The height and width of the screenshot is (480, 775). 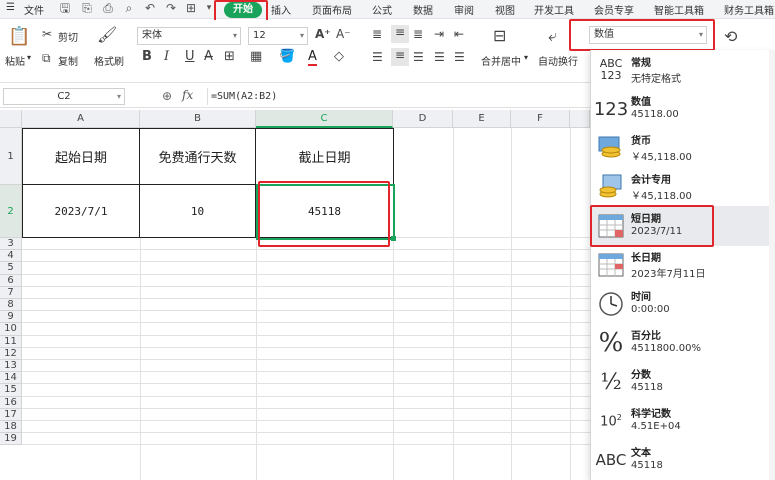 What do you see at coordinates (68, 60) in the screenshot?
I see `copy-button: 复制` at bounding box center [68, 60].